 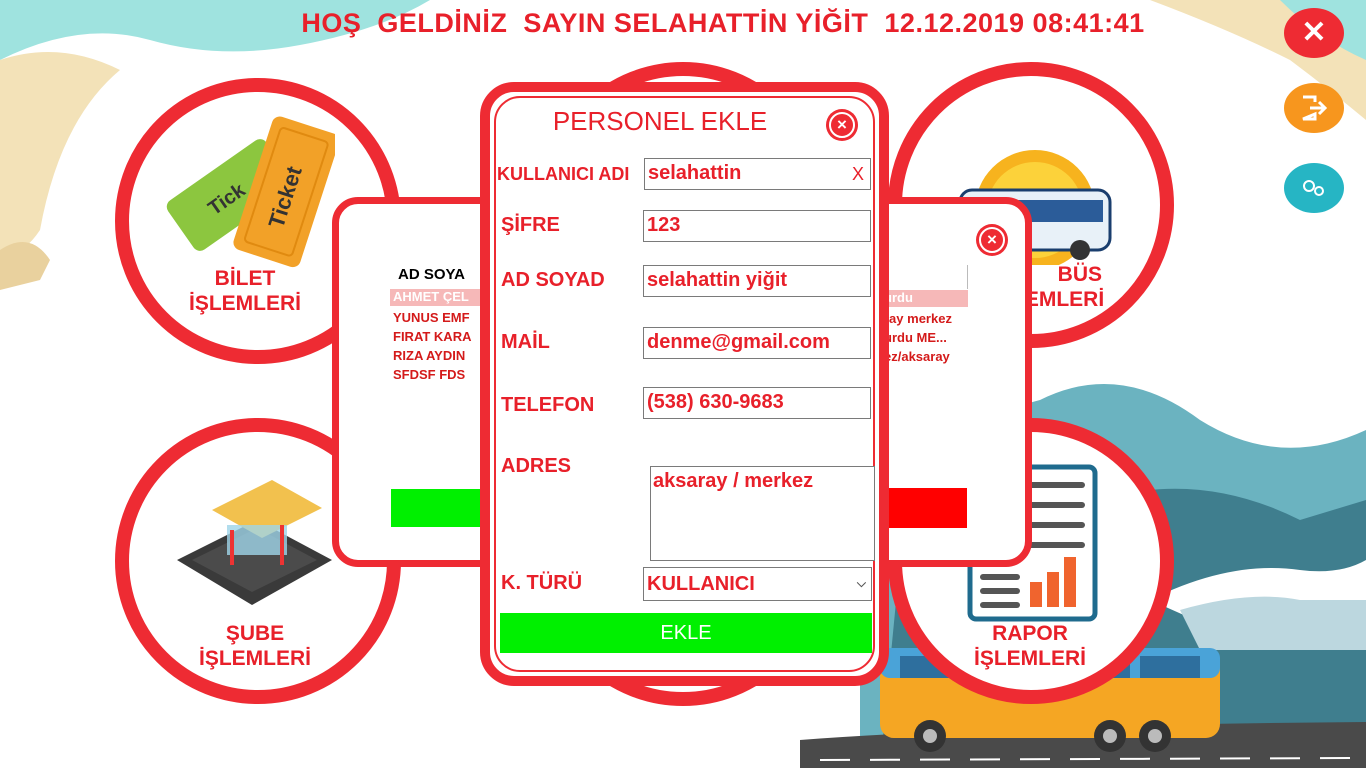 I want to click on branch-panel-close-button: ×, so click(x=992, y=240).